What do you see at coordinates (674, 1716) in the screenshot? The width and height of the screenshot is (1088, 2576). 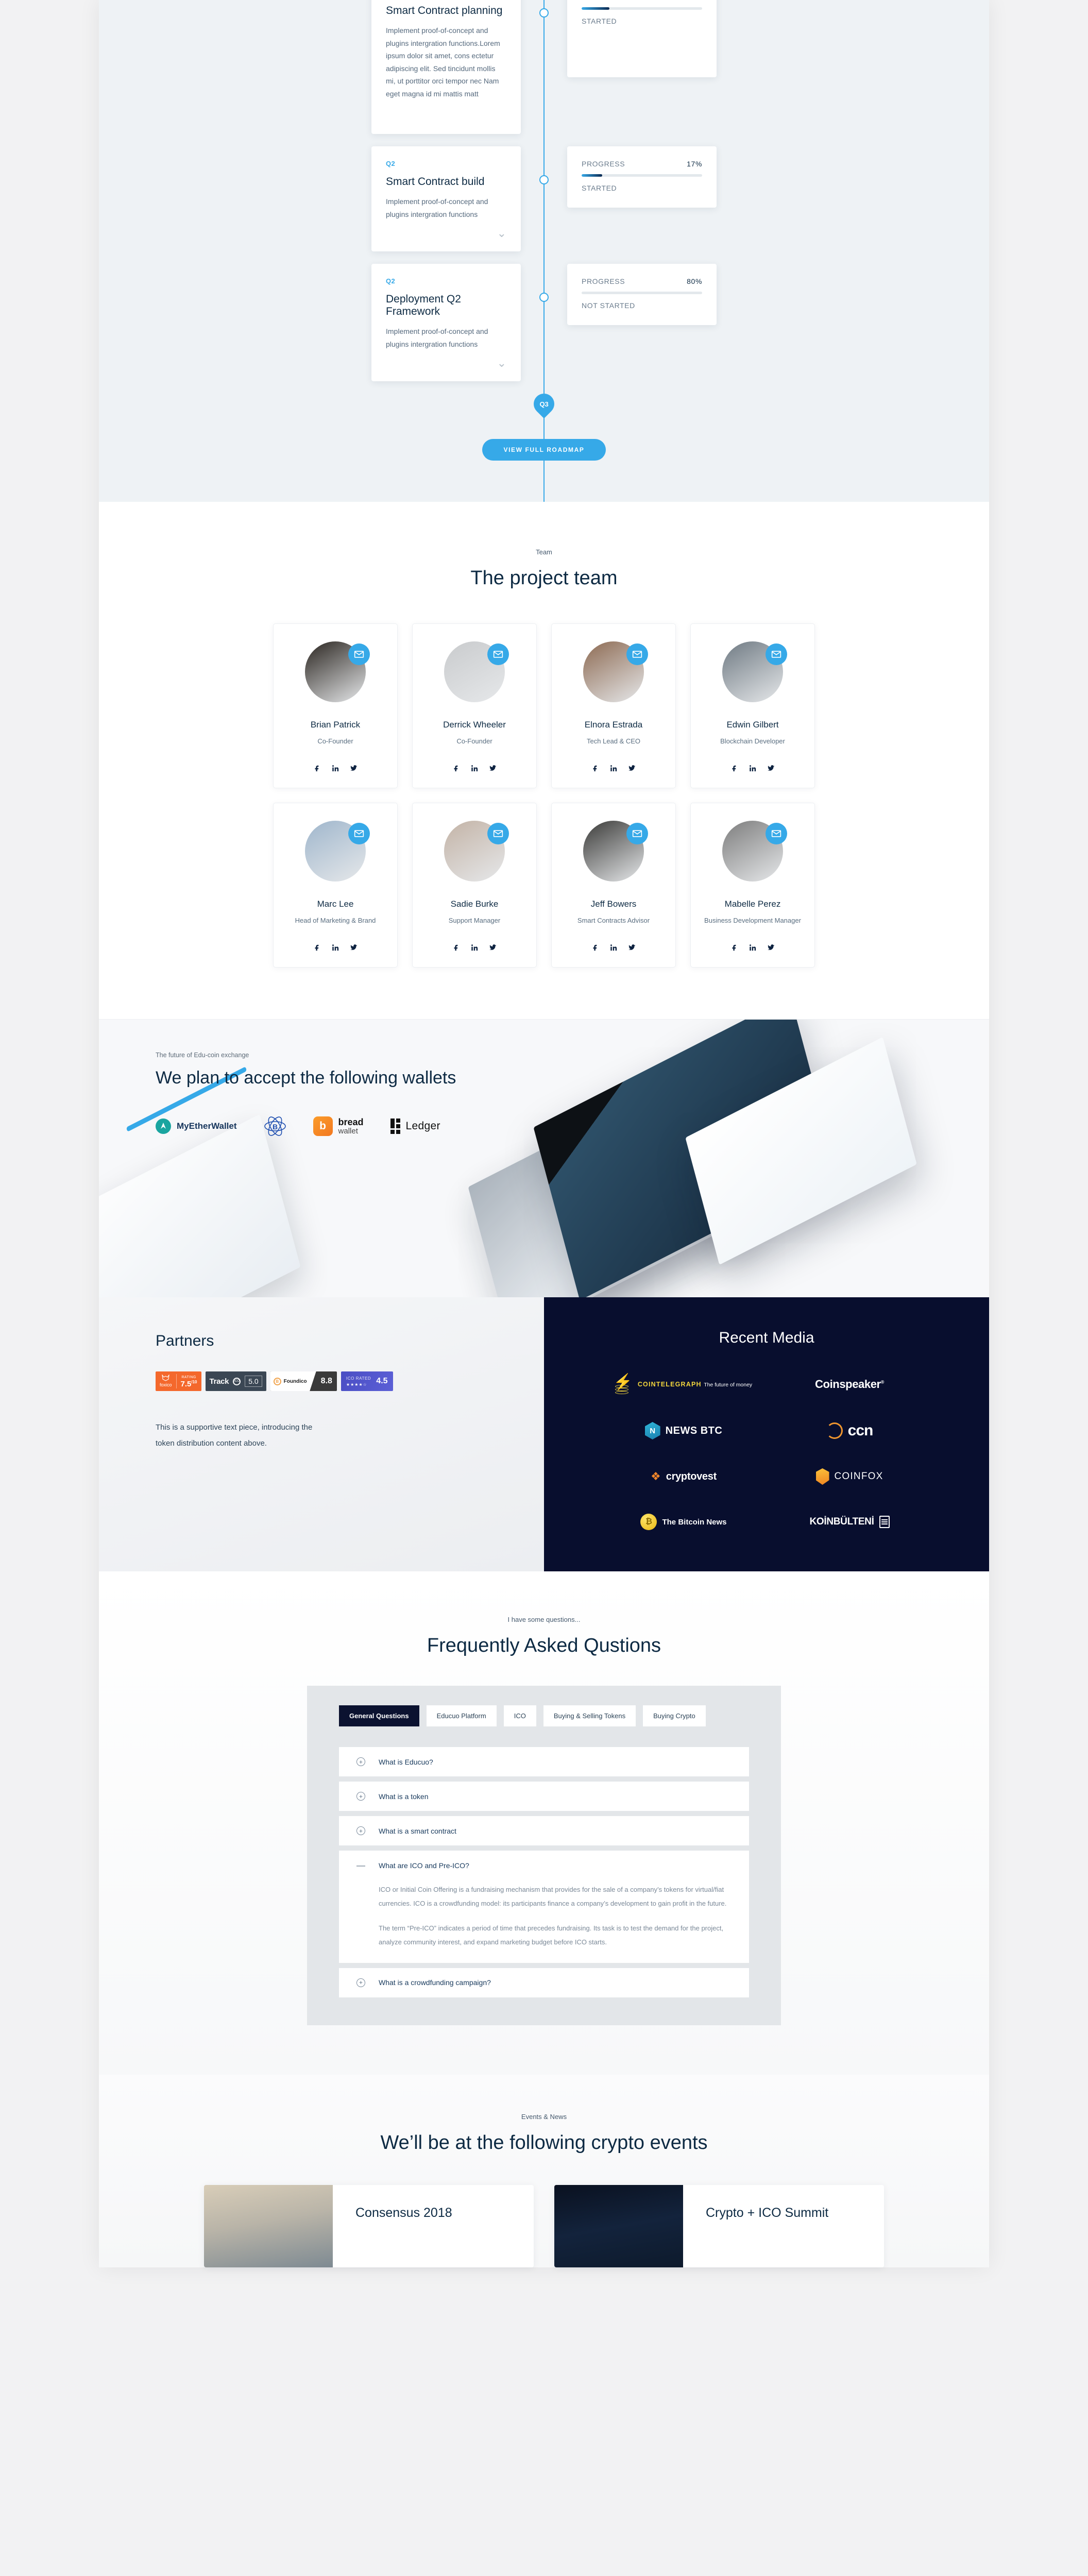 I see `faq-tab: Buying Crypto` at bounding box center [674, 1716].